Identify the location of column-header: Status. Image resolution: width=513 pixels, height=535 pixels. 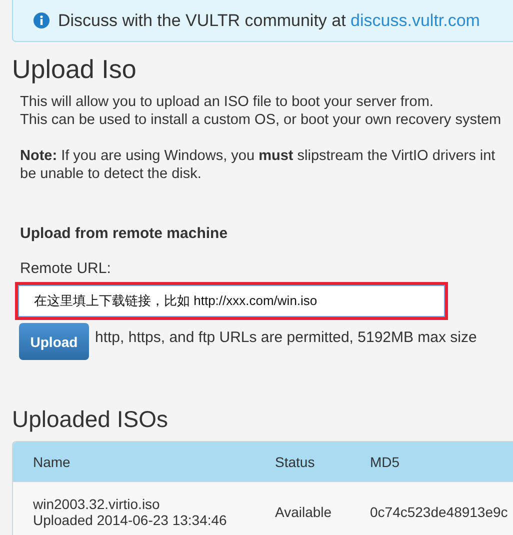
(295, 462).